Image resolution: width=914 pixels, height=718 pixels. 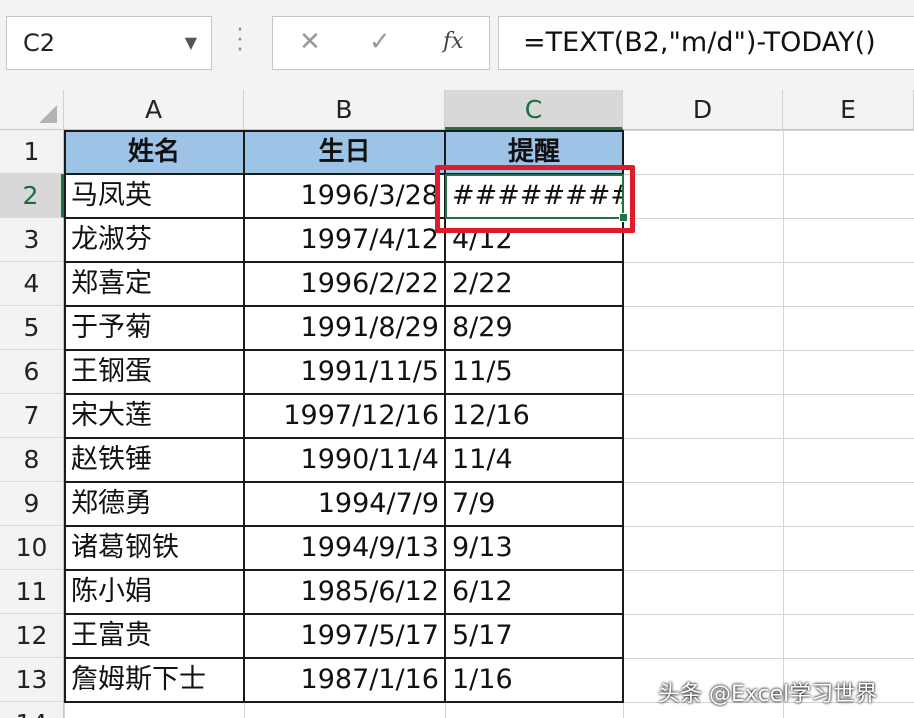 What do you see at coordinates (534, 636) in the screenshot?
I see `reminder-cell: 5/17` at bounding box center [534, 636].